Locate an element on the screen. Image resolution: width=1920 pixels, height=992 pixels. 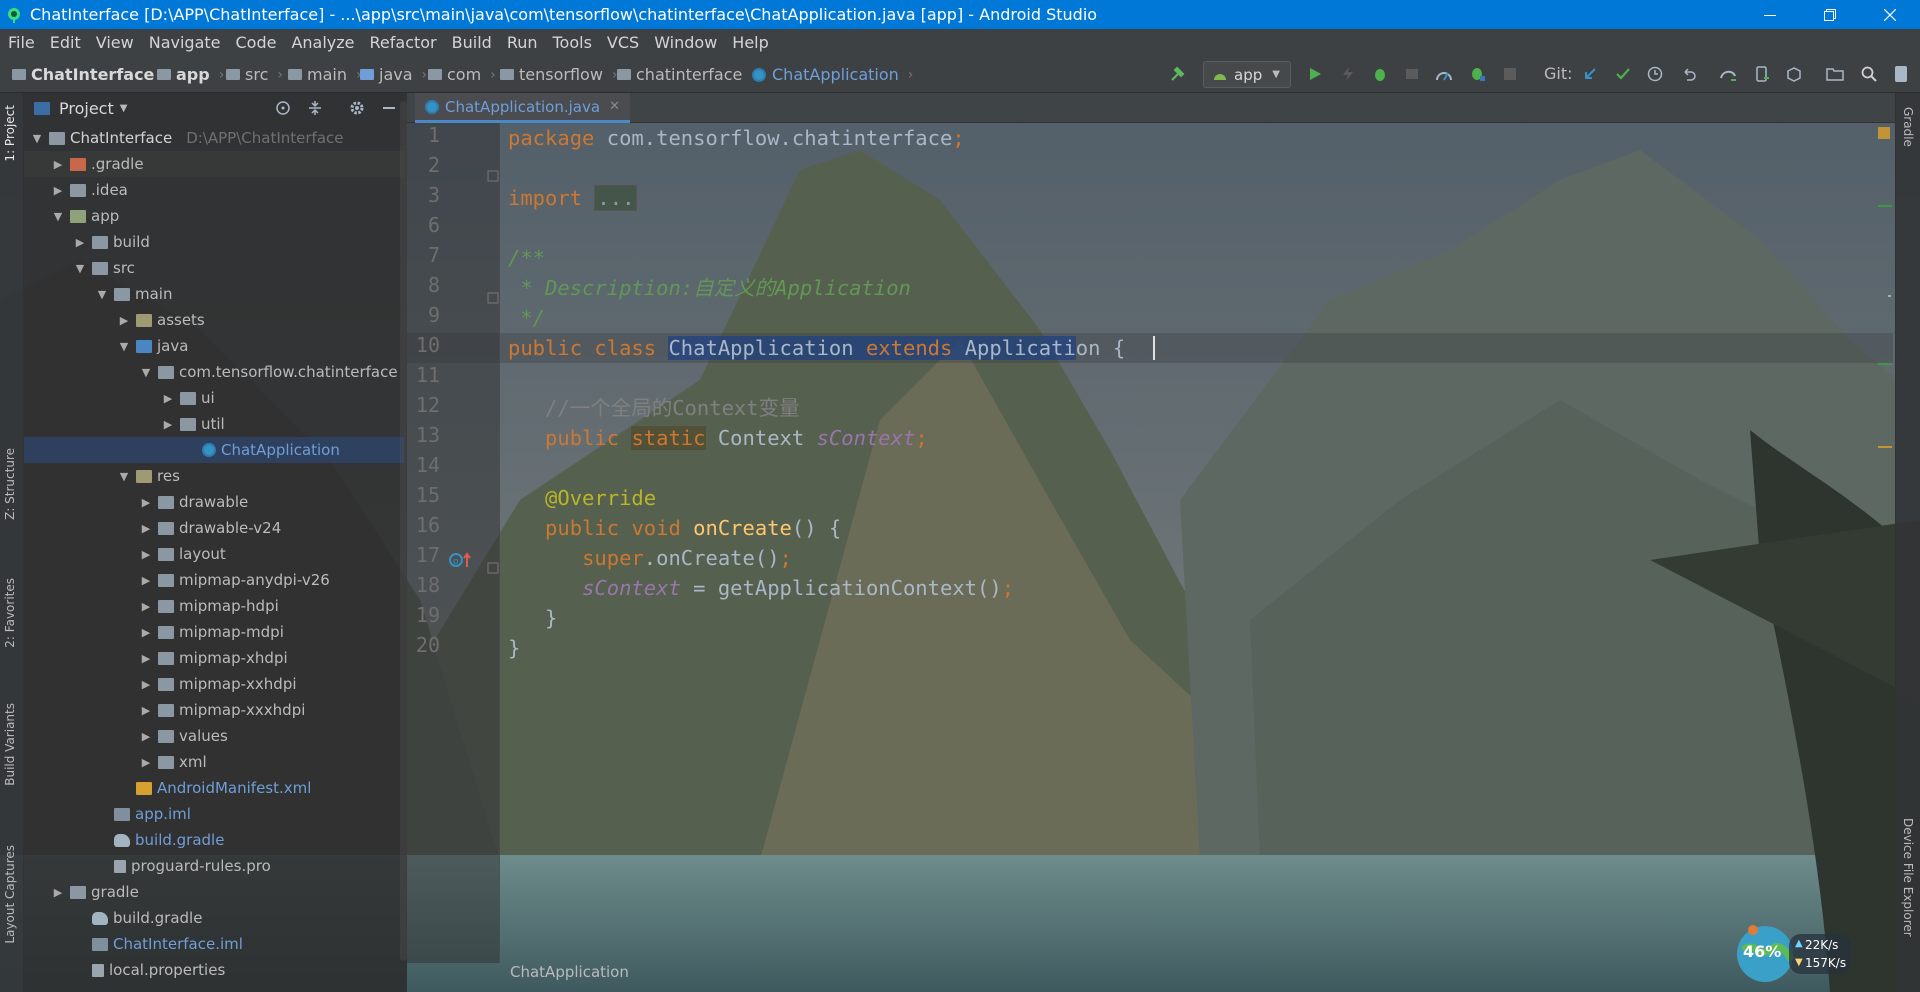
breadcrumb-item-current: ChatApplication › is located at coordinates (832, 74).